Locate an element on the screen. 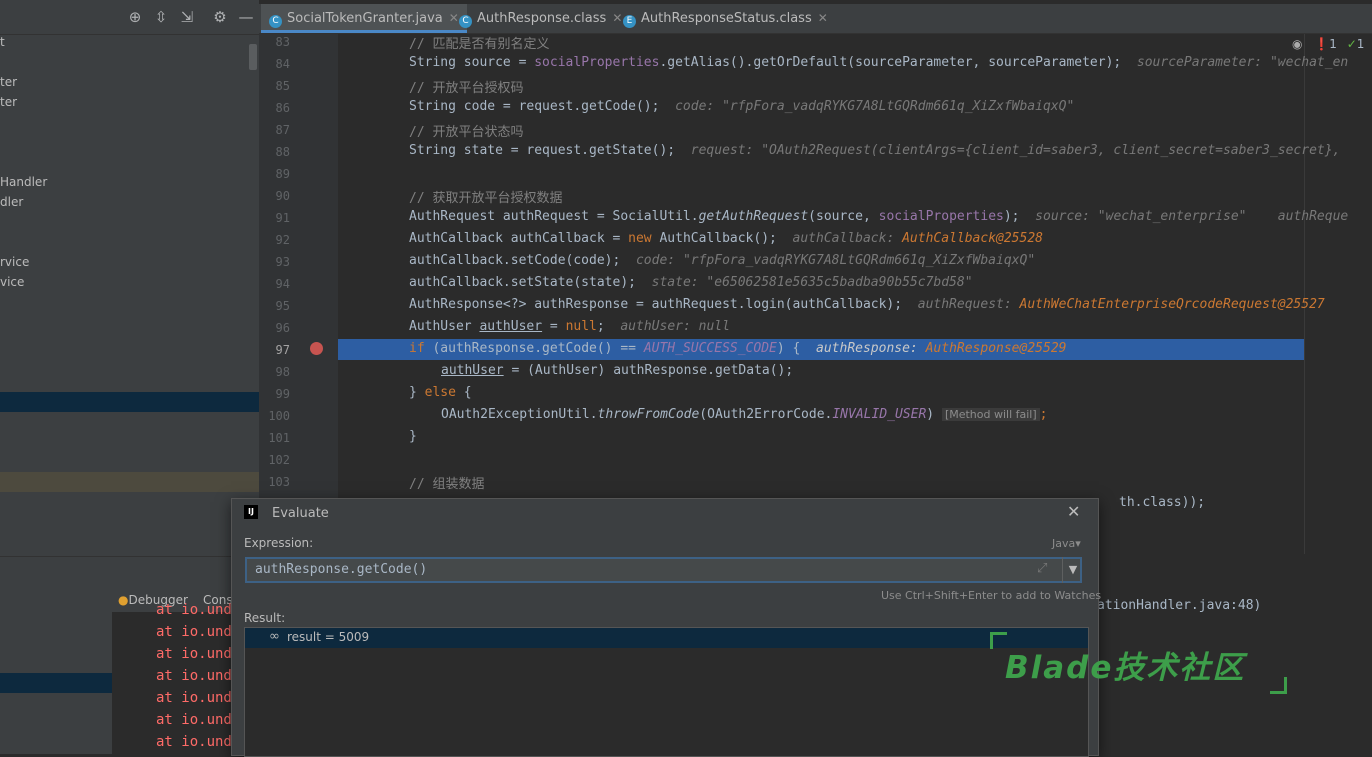 The height and width of the screenshot is (757, 1372). language-selector: Java▾ is located at coordinates (1066, 543).